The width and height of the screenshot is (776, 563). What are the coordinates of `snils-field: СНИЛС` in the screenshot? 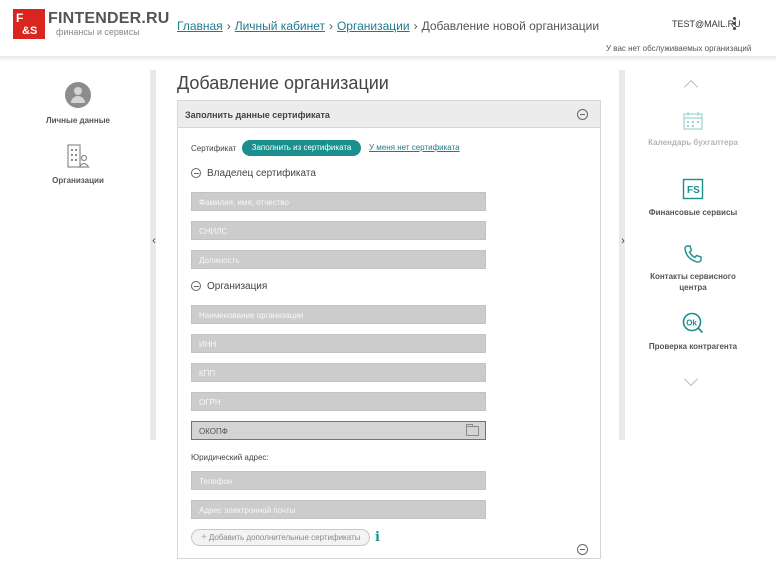 It's located at (338, 230).